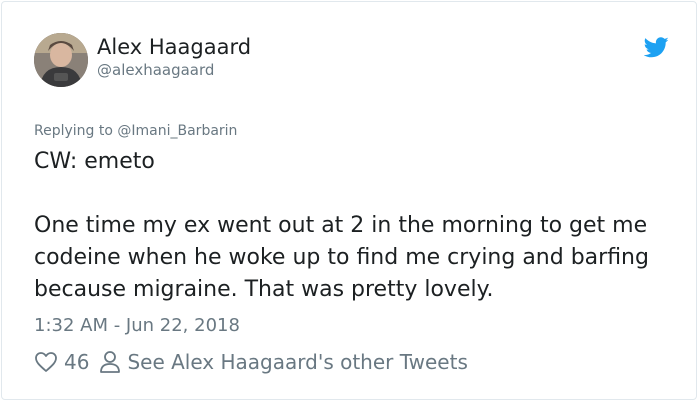 This screenshot has width=700, height=403. What do you see at coordinates (297, 362) in the screenshot?
I see `other-tweets-link: See Alex Haagaard's other Tweets` at bounding box center [297, 362].